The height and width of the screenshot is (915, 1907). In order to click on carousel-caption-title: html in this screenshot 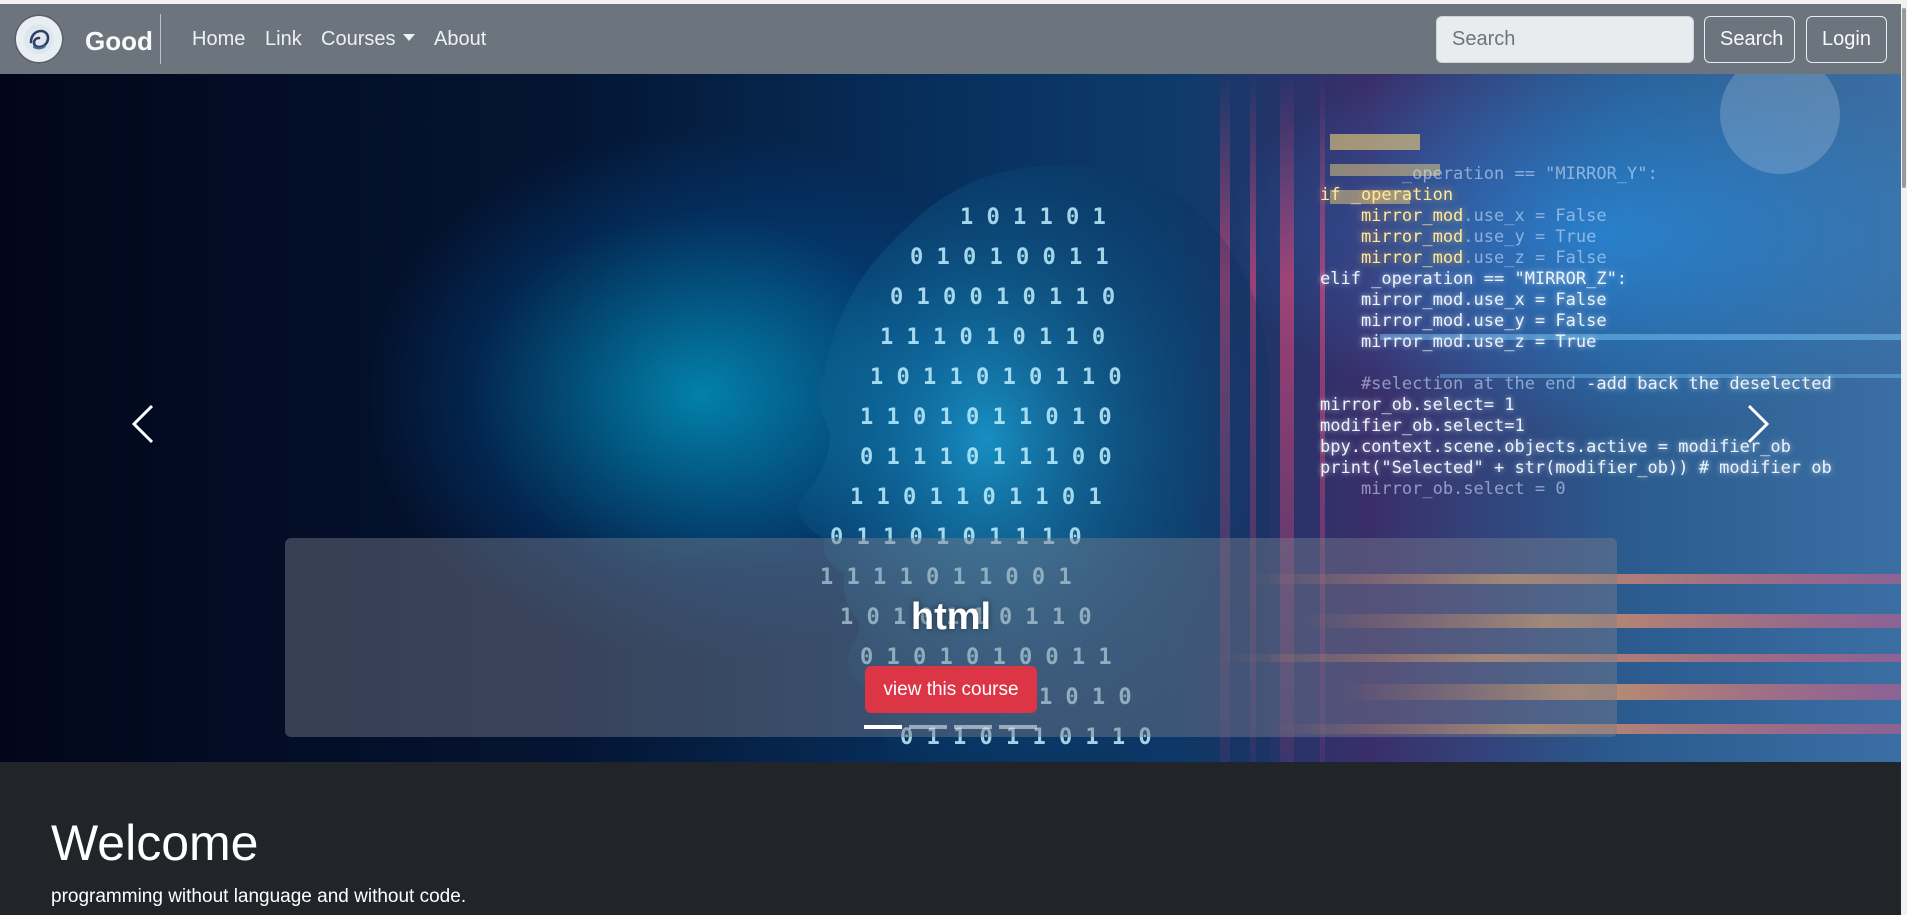, I will do `click(951, 617)`.